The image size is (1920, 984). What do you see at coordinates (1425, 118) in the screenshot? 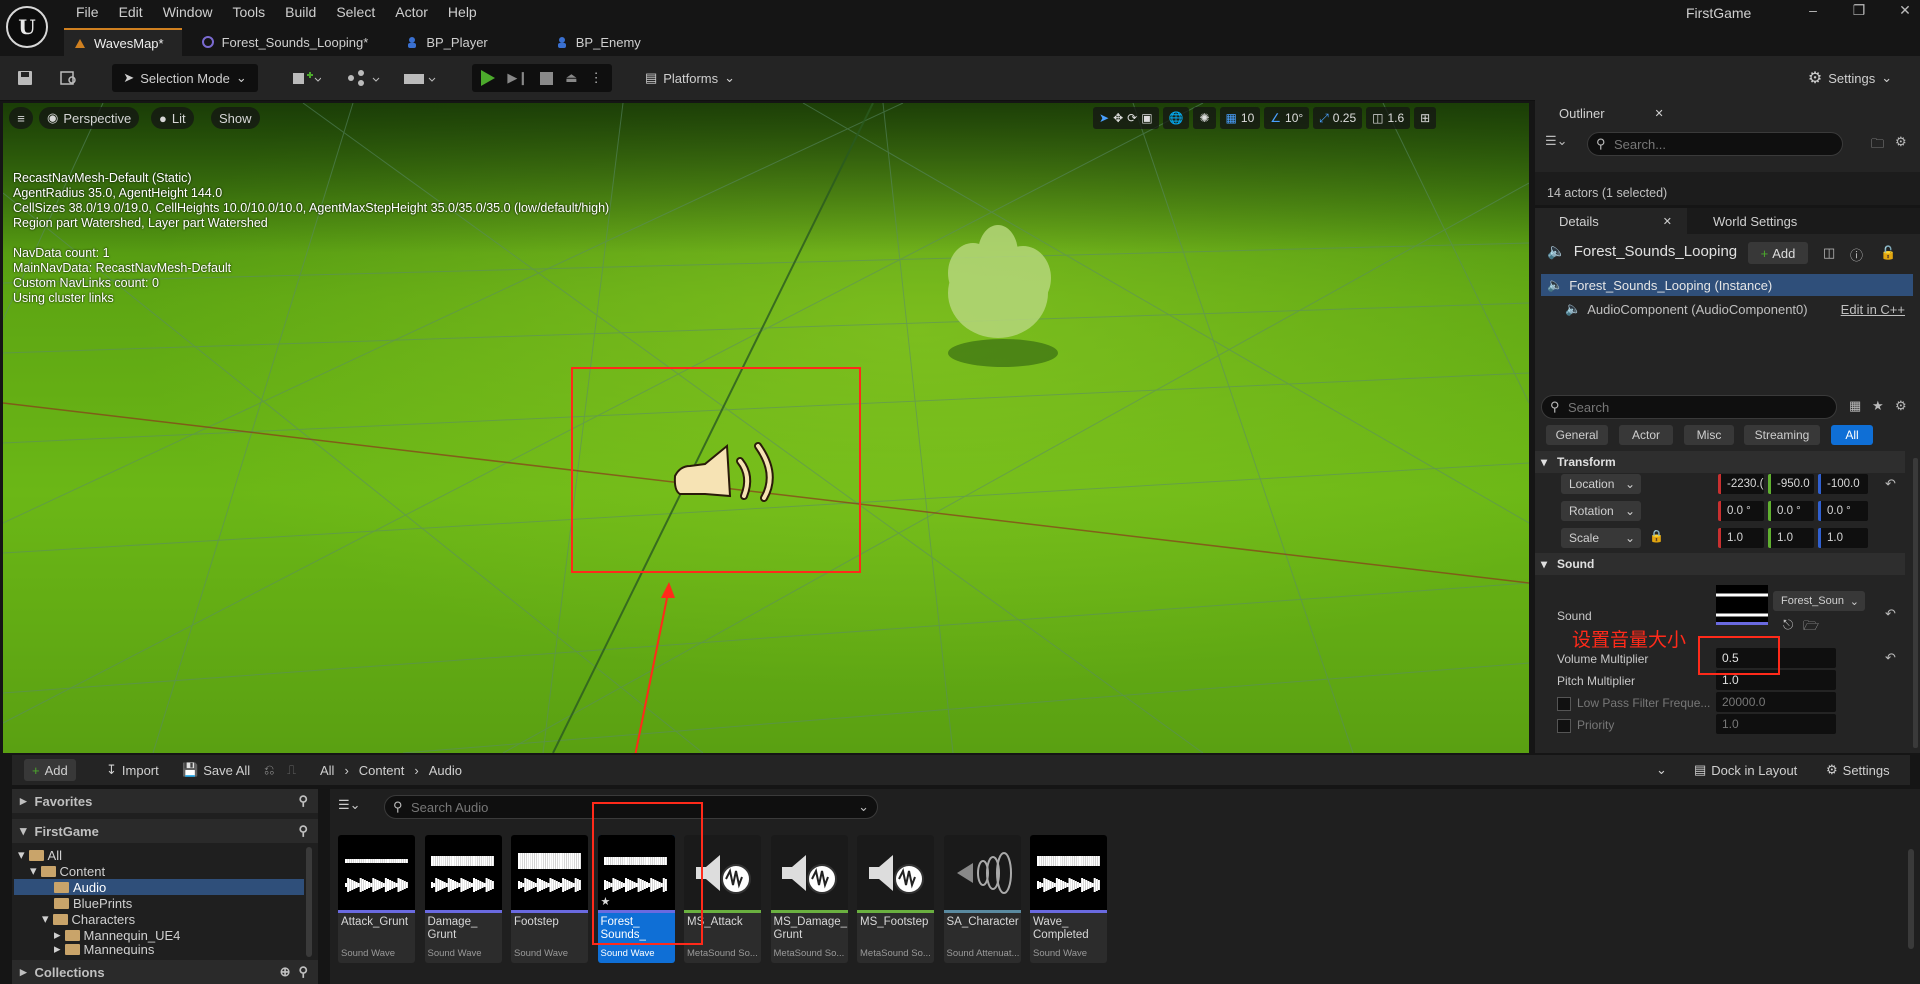
I see `viewport-layout-button: ⊞` at bounding box center [1425, 118].